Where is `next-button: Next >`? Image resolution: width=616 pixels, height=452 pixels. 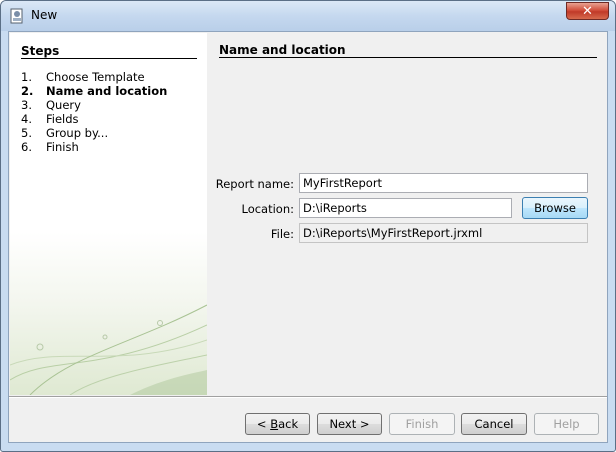 next-button: Next > is located at coordinates (349, 424).